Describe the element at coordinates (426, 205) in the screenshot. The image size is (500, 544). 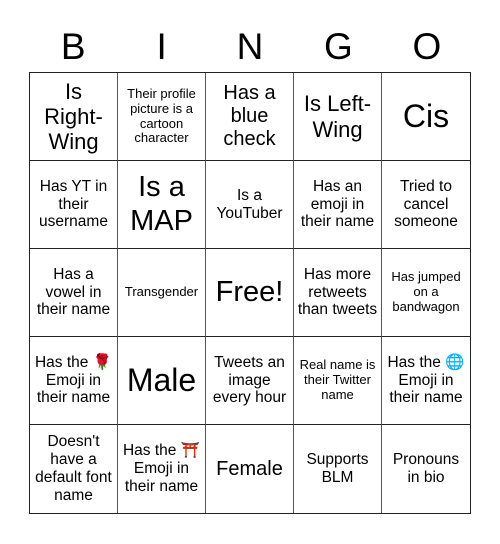
I see `bingo-cell: Tried to cancel someone` at that location.